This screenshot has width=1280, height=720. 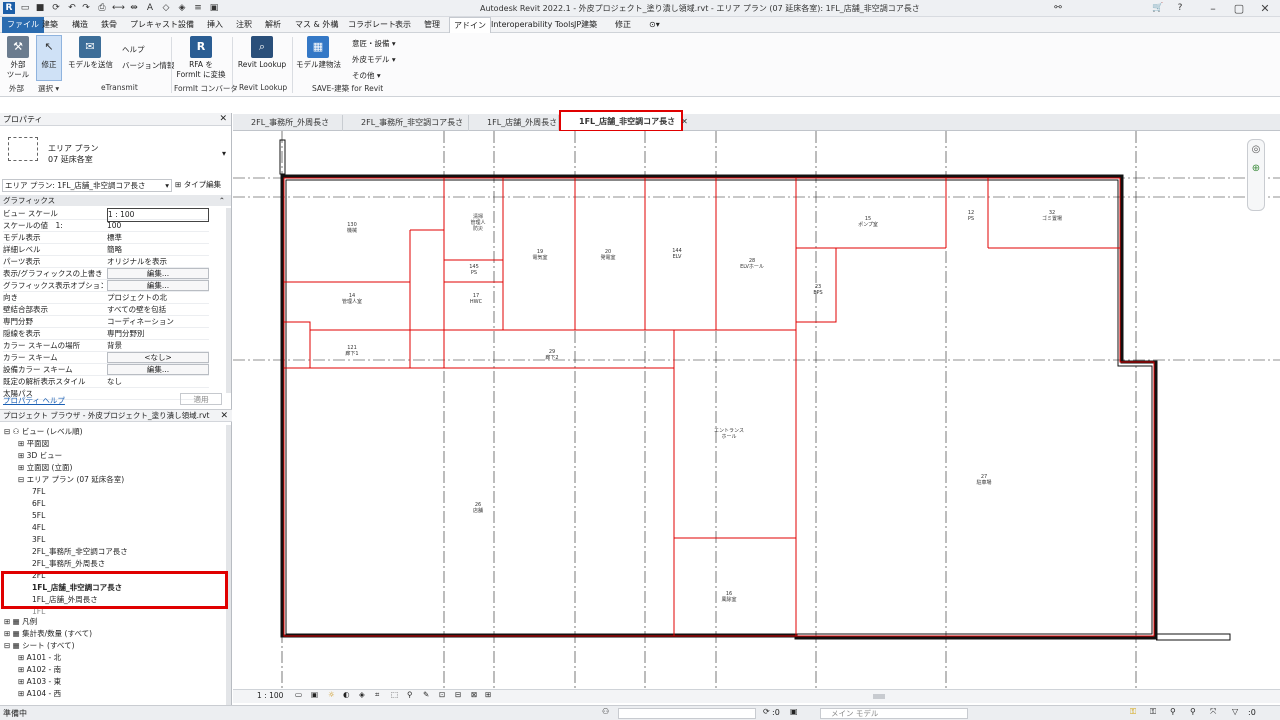 What do you see at coordinates (432, 25) in the screenshot?
I see `menu-manage: 管理` at bounding box center [432, 25].